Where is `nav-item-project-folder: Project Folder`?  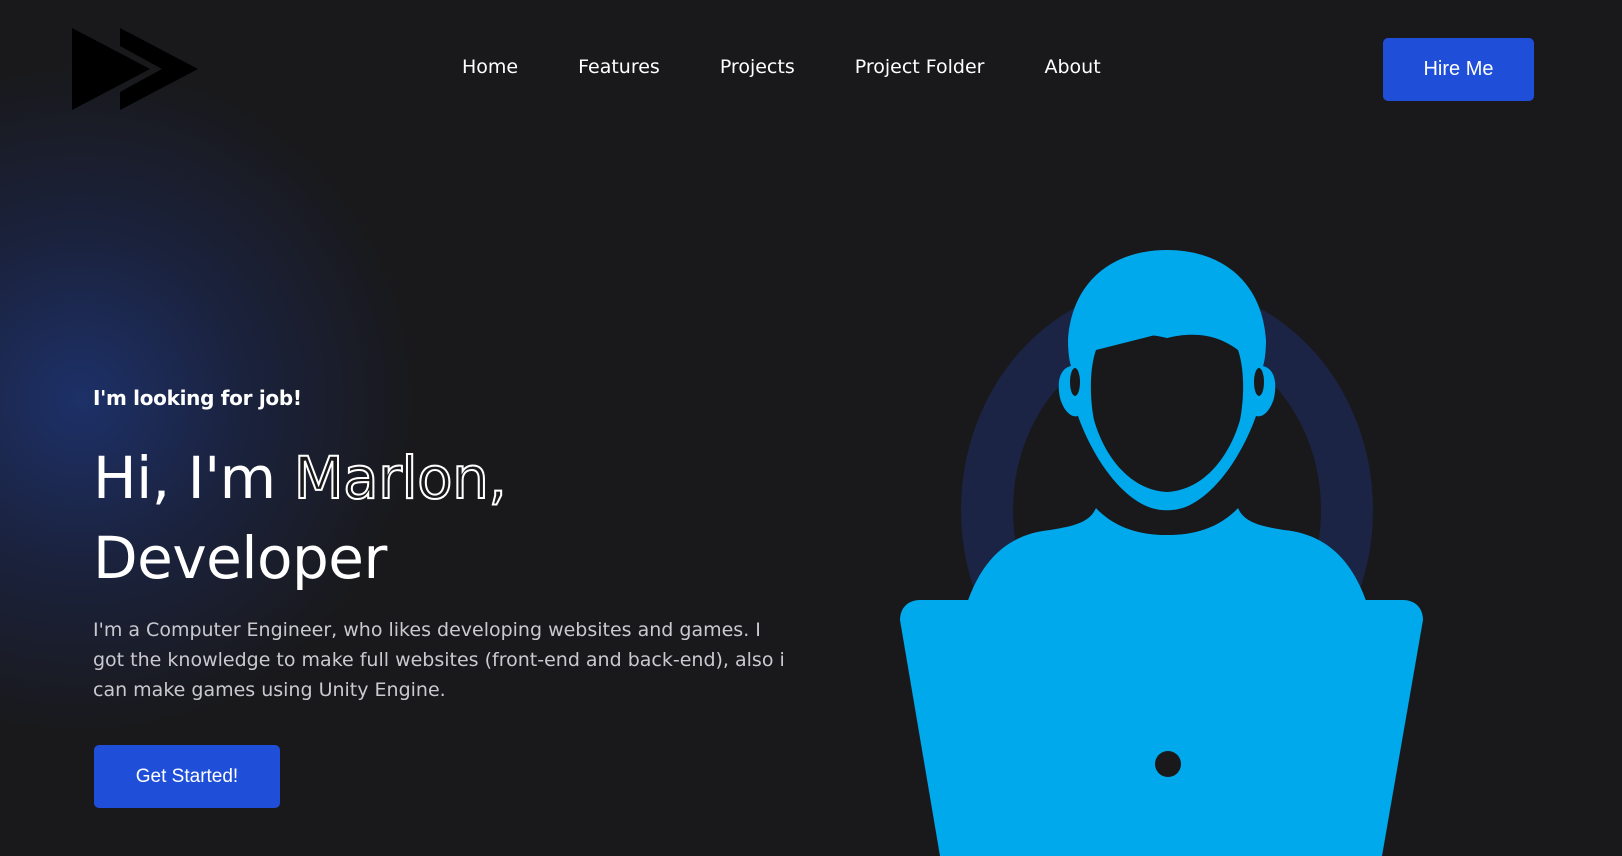
nav-item-project-folder: Project Folder is located at coordinates (920, 67).